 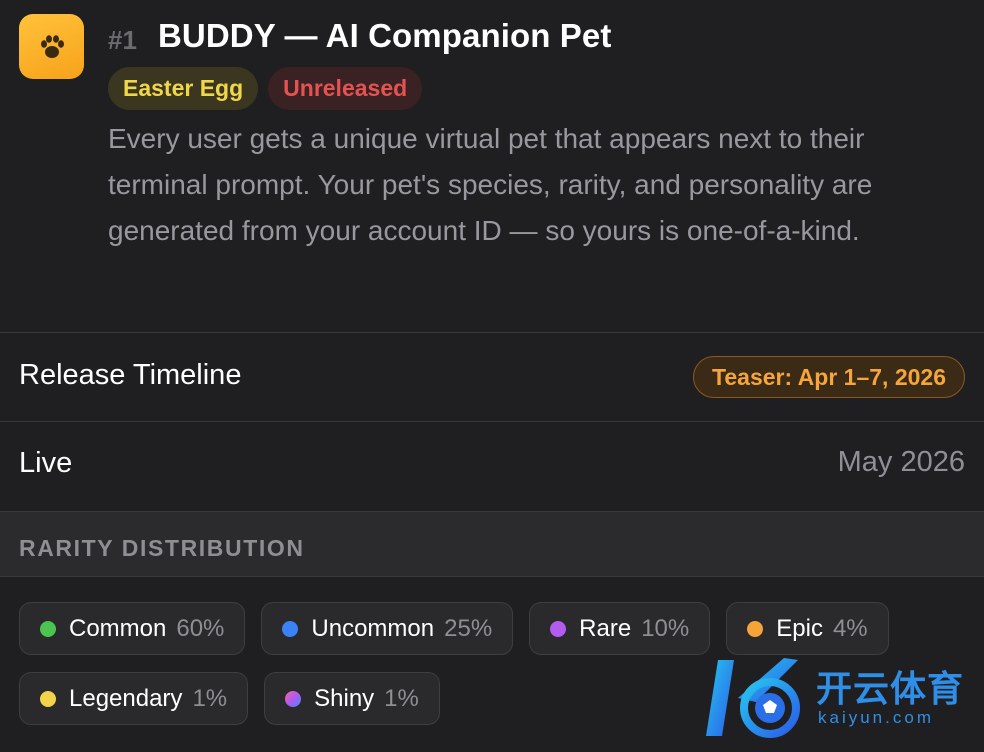 I want to click on rarity-chip-common: Common 60%, so click(x=132, y=628).